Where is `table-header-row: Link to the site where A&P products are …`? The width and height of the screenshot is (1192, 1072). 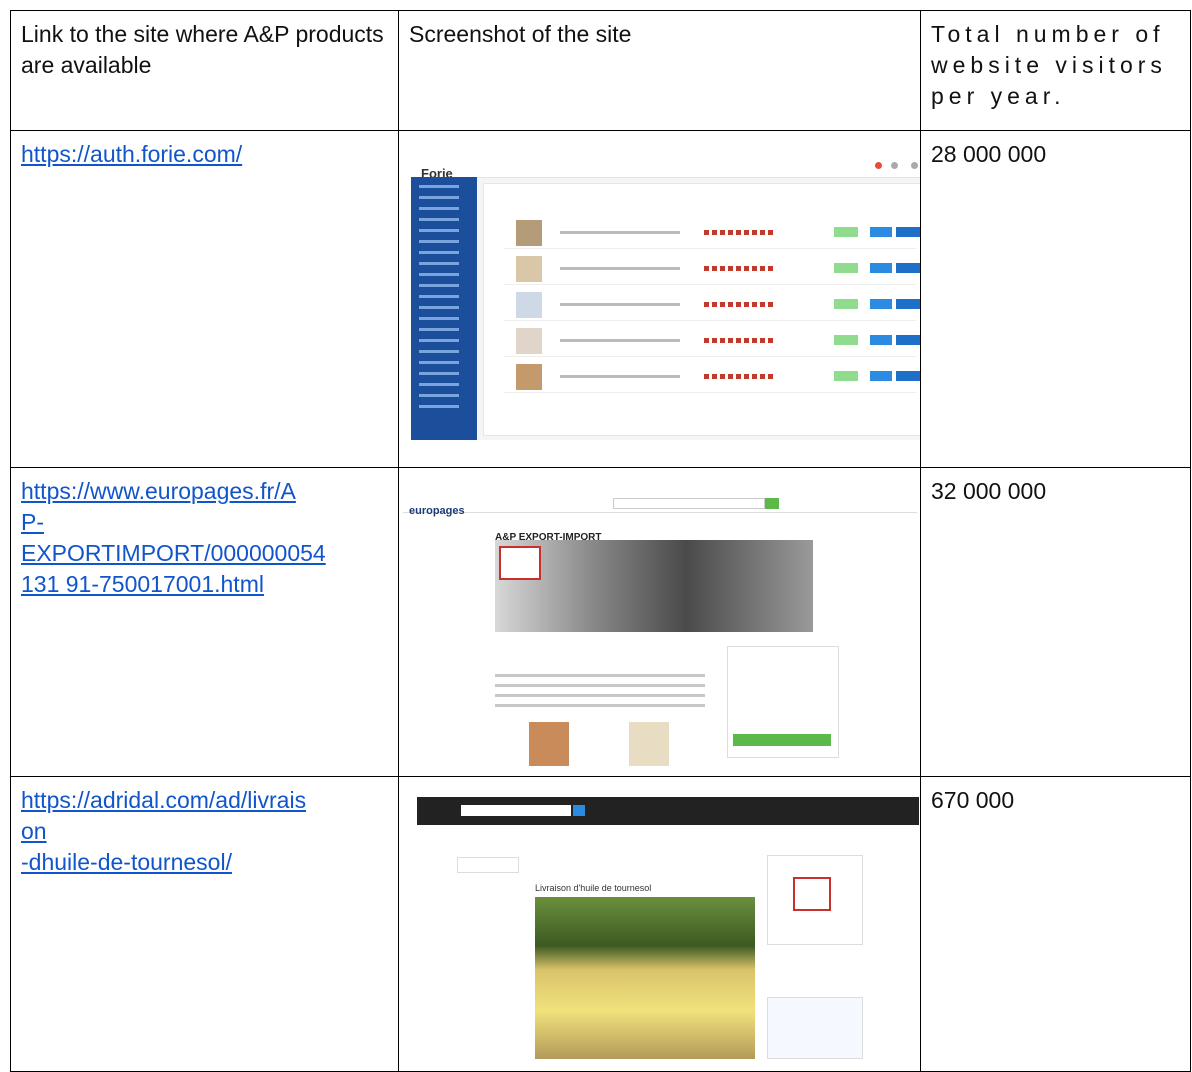
table-header-row: Link to the site where A&P products are … is located at coordinates (600, 70).